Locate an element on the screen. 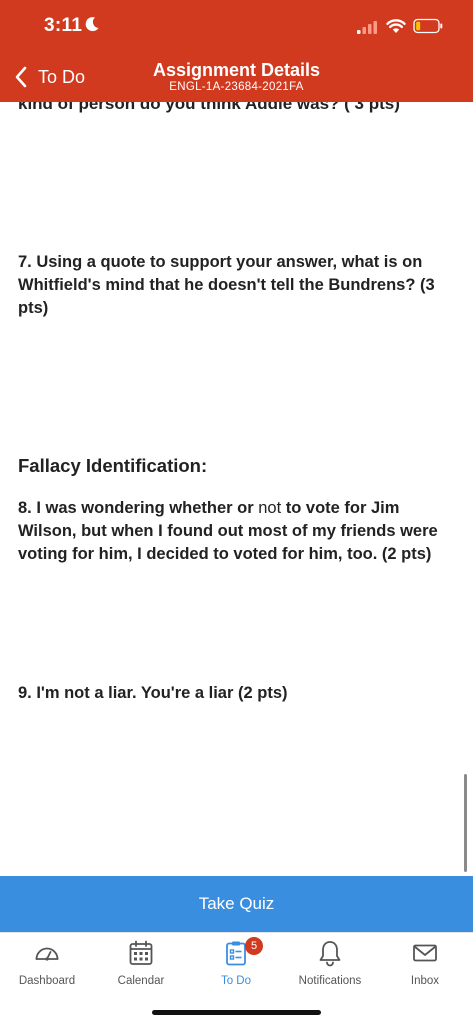  todo-count-badge: 5 is located at coordinates (254, 946).